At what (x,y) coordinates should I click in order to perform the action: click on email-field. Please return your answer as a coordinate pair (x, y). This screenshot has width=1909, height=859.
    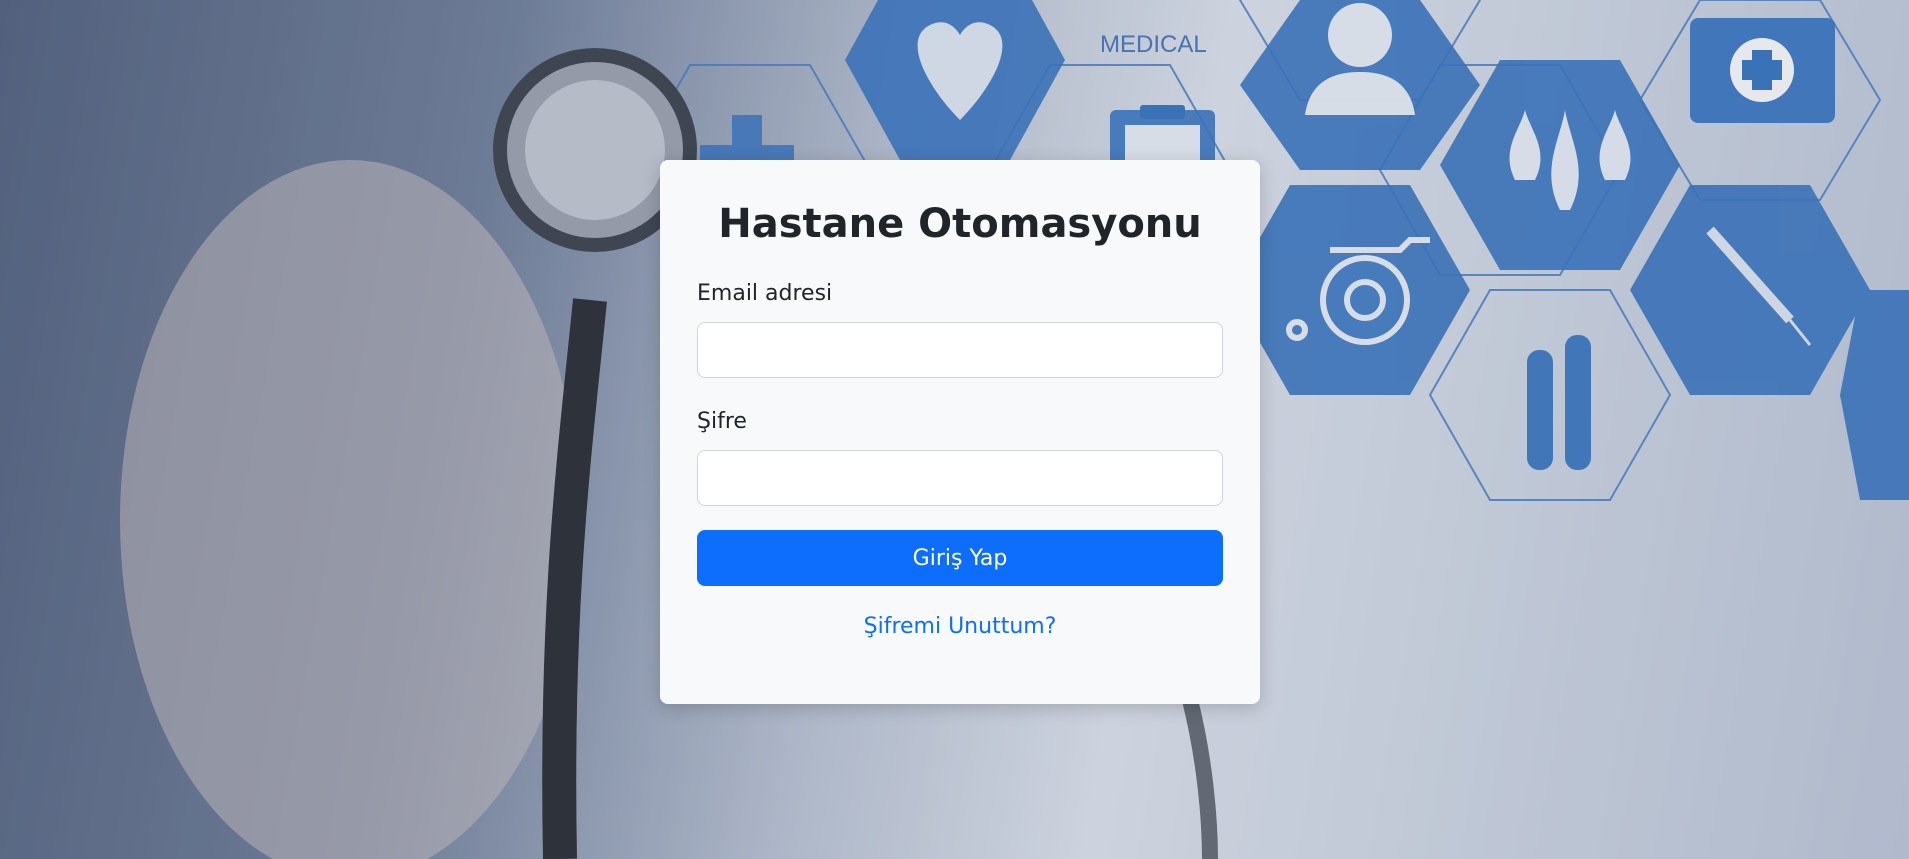
    Looking at the image, I should click on (960, 350).